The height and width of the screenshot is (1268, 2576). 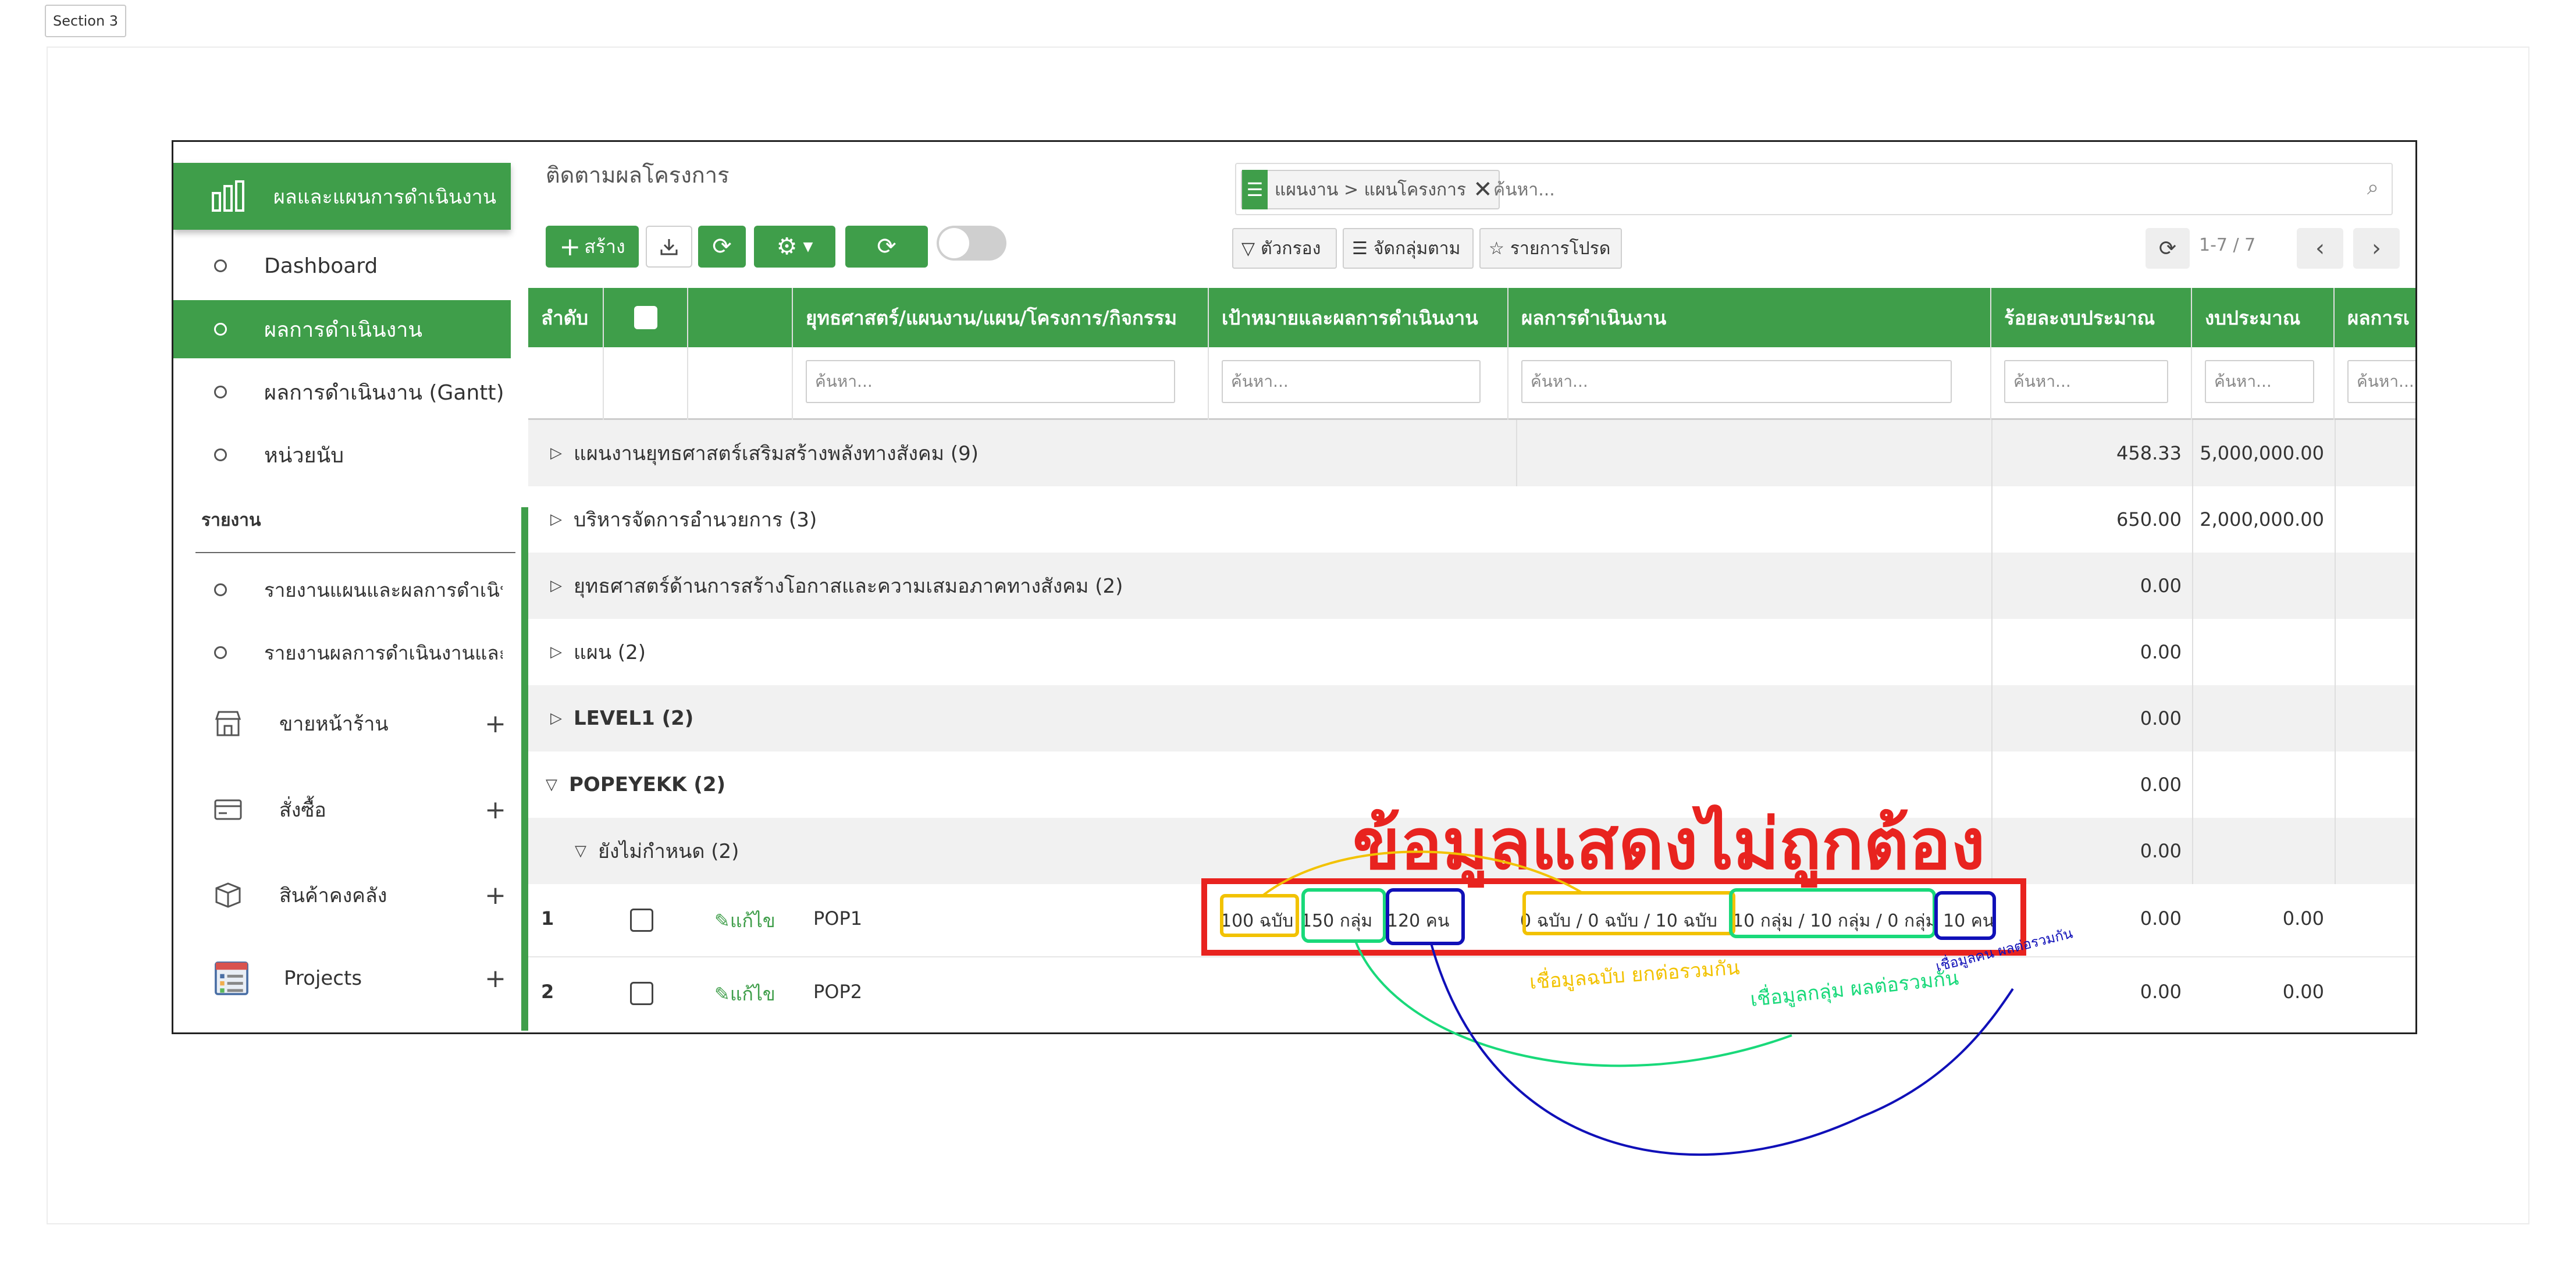 What do you see at coordinates (1471, 652) in the screenshot?
I see `group-row: ▷ แผน (2) 0.00` at bounding box center [1471, 652].